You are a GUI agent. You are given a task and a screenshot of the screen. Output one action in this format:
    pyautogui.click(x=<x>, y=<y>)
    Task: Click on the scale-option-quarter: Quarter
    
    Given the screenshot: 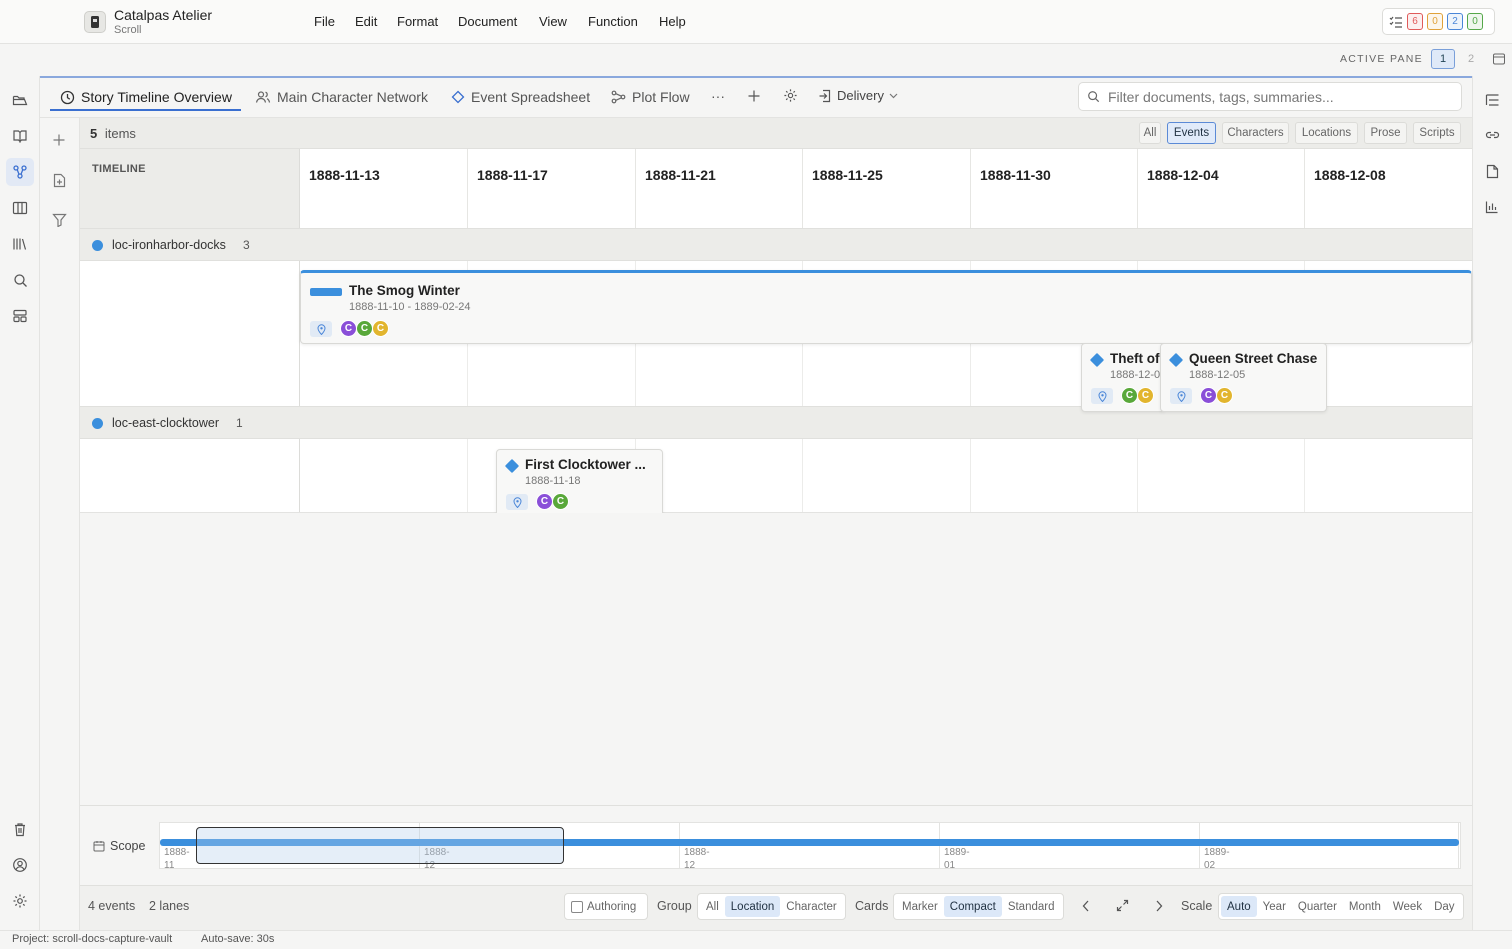 What is the action you would take?
    pyautogui.click(x=1317, y=906)
    